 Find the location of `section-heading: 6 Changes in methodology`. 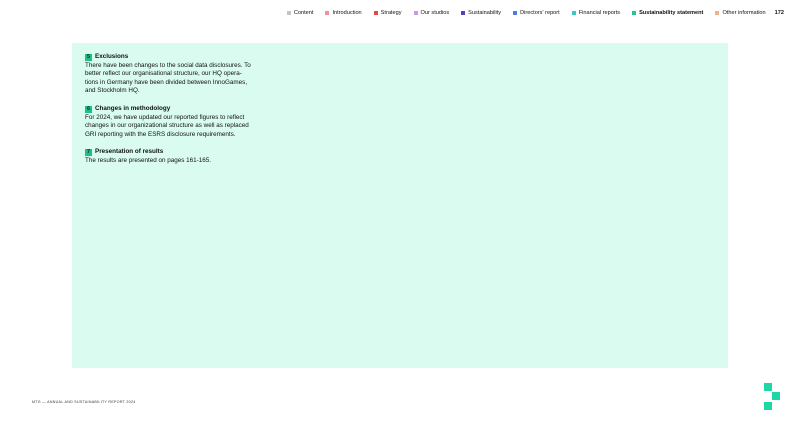

section-heading: 6 Changes in methodology is located at coordinates (187, 109).